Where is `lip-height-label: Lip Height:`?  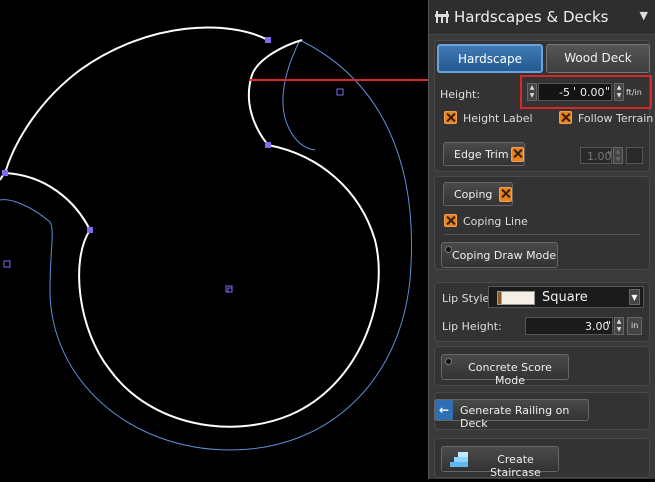 lip-height-label: Lip Height: is located at coordinates (472, 326).